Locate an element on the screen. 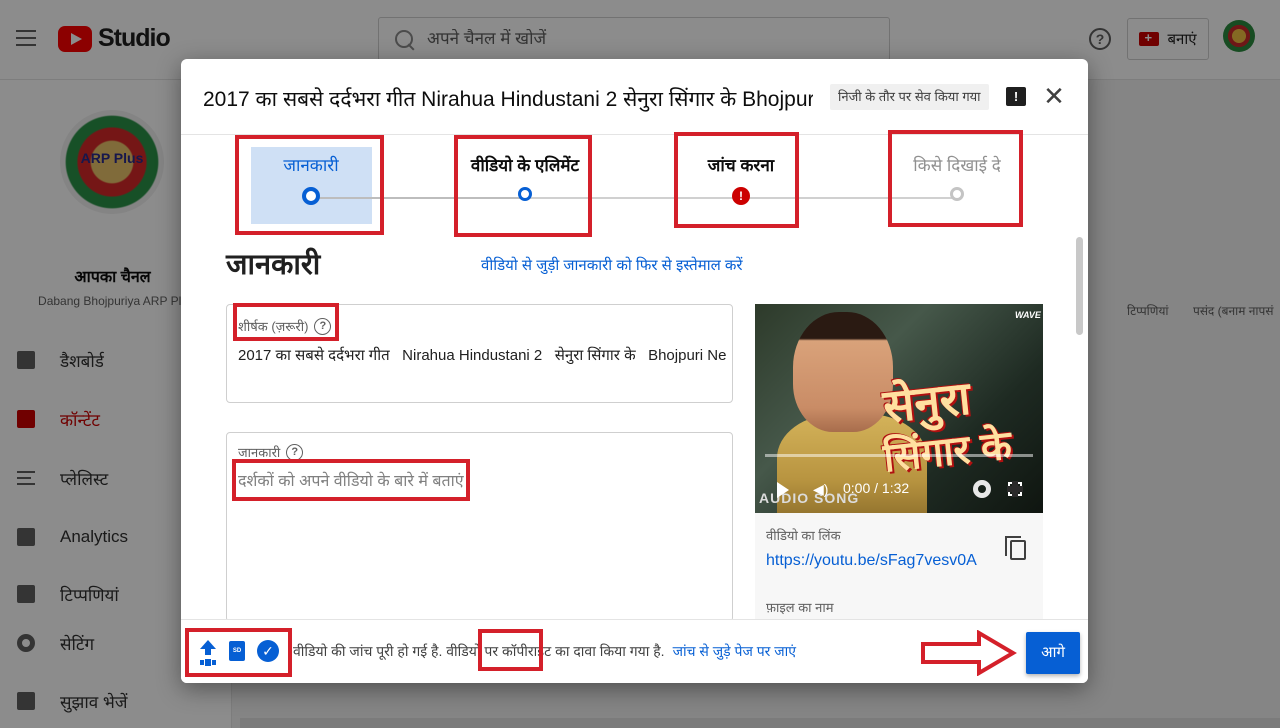 Image resolution: width=1280 pixels, height=728 pixels. title-field-label-row: शीर्षक (ज़रूरी) ? is located at coordinates (285, 326).